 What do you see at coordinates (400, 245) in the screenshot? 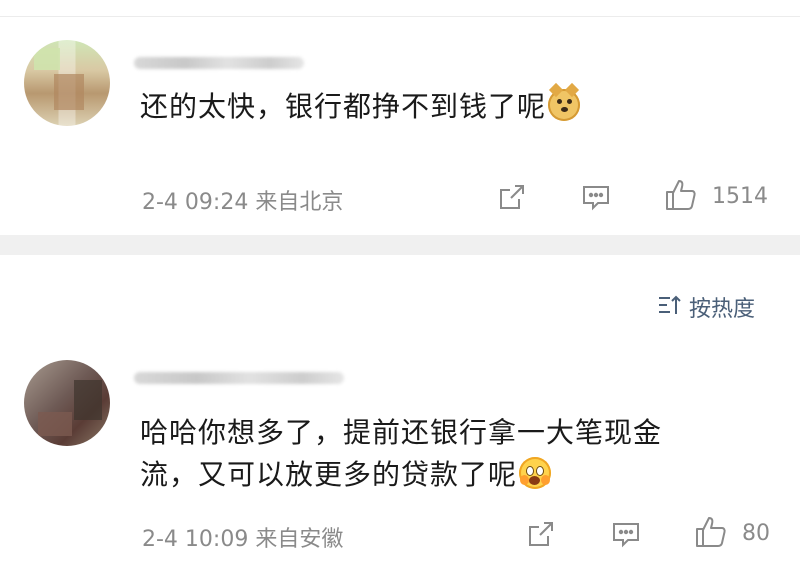
I see `section-divider` at bounding box center [400, 245].